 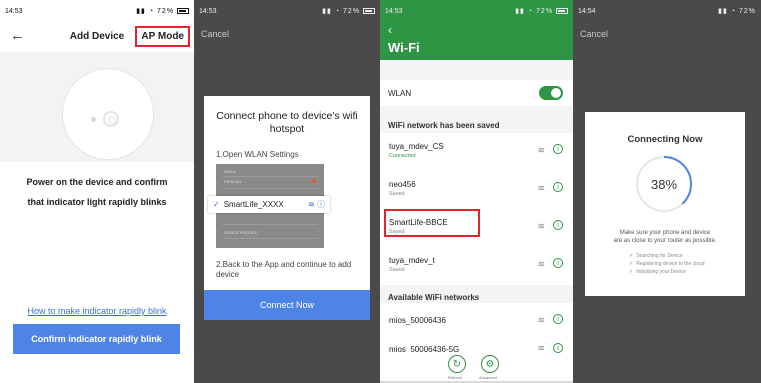 What do you see at coordinates (476, 152) in the screenshot?
I see `network-row: tuya_mdev_CS Connected ≋ i` at bounding box center [476, 152].